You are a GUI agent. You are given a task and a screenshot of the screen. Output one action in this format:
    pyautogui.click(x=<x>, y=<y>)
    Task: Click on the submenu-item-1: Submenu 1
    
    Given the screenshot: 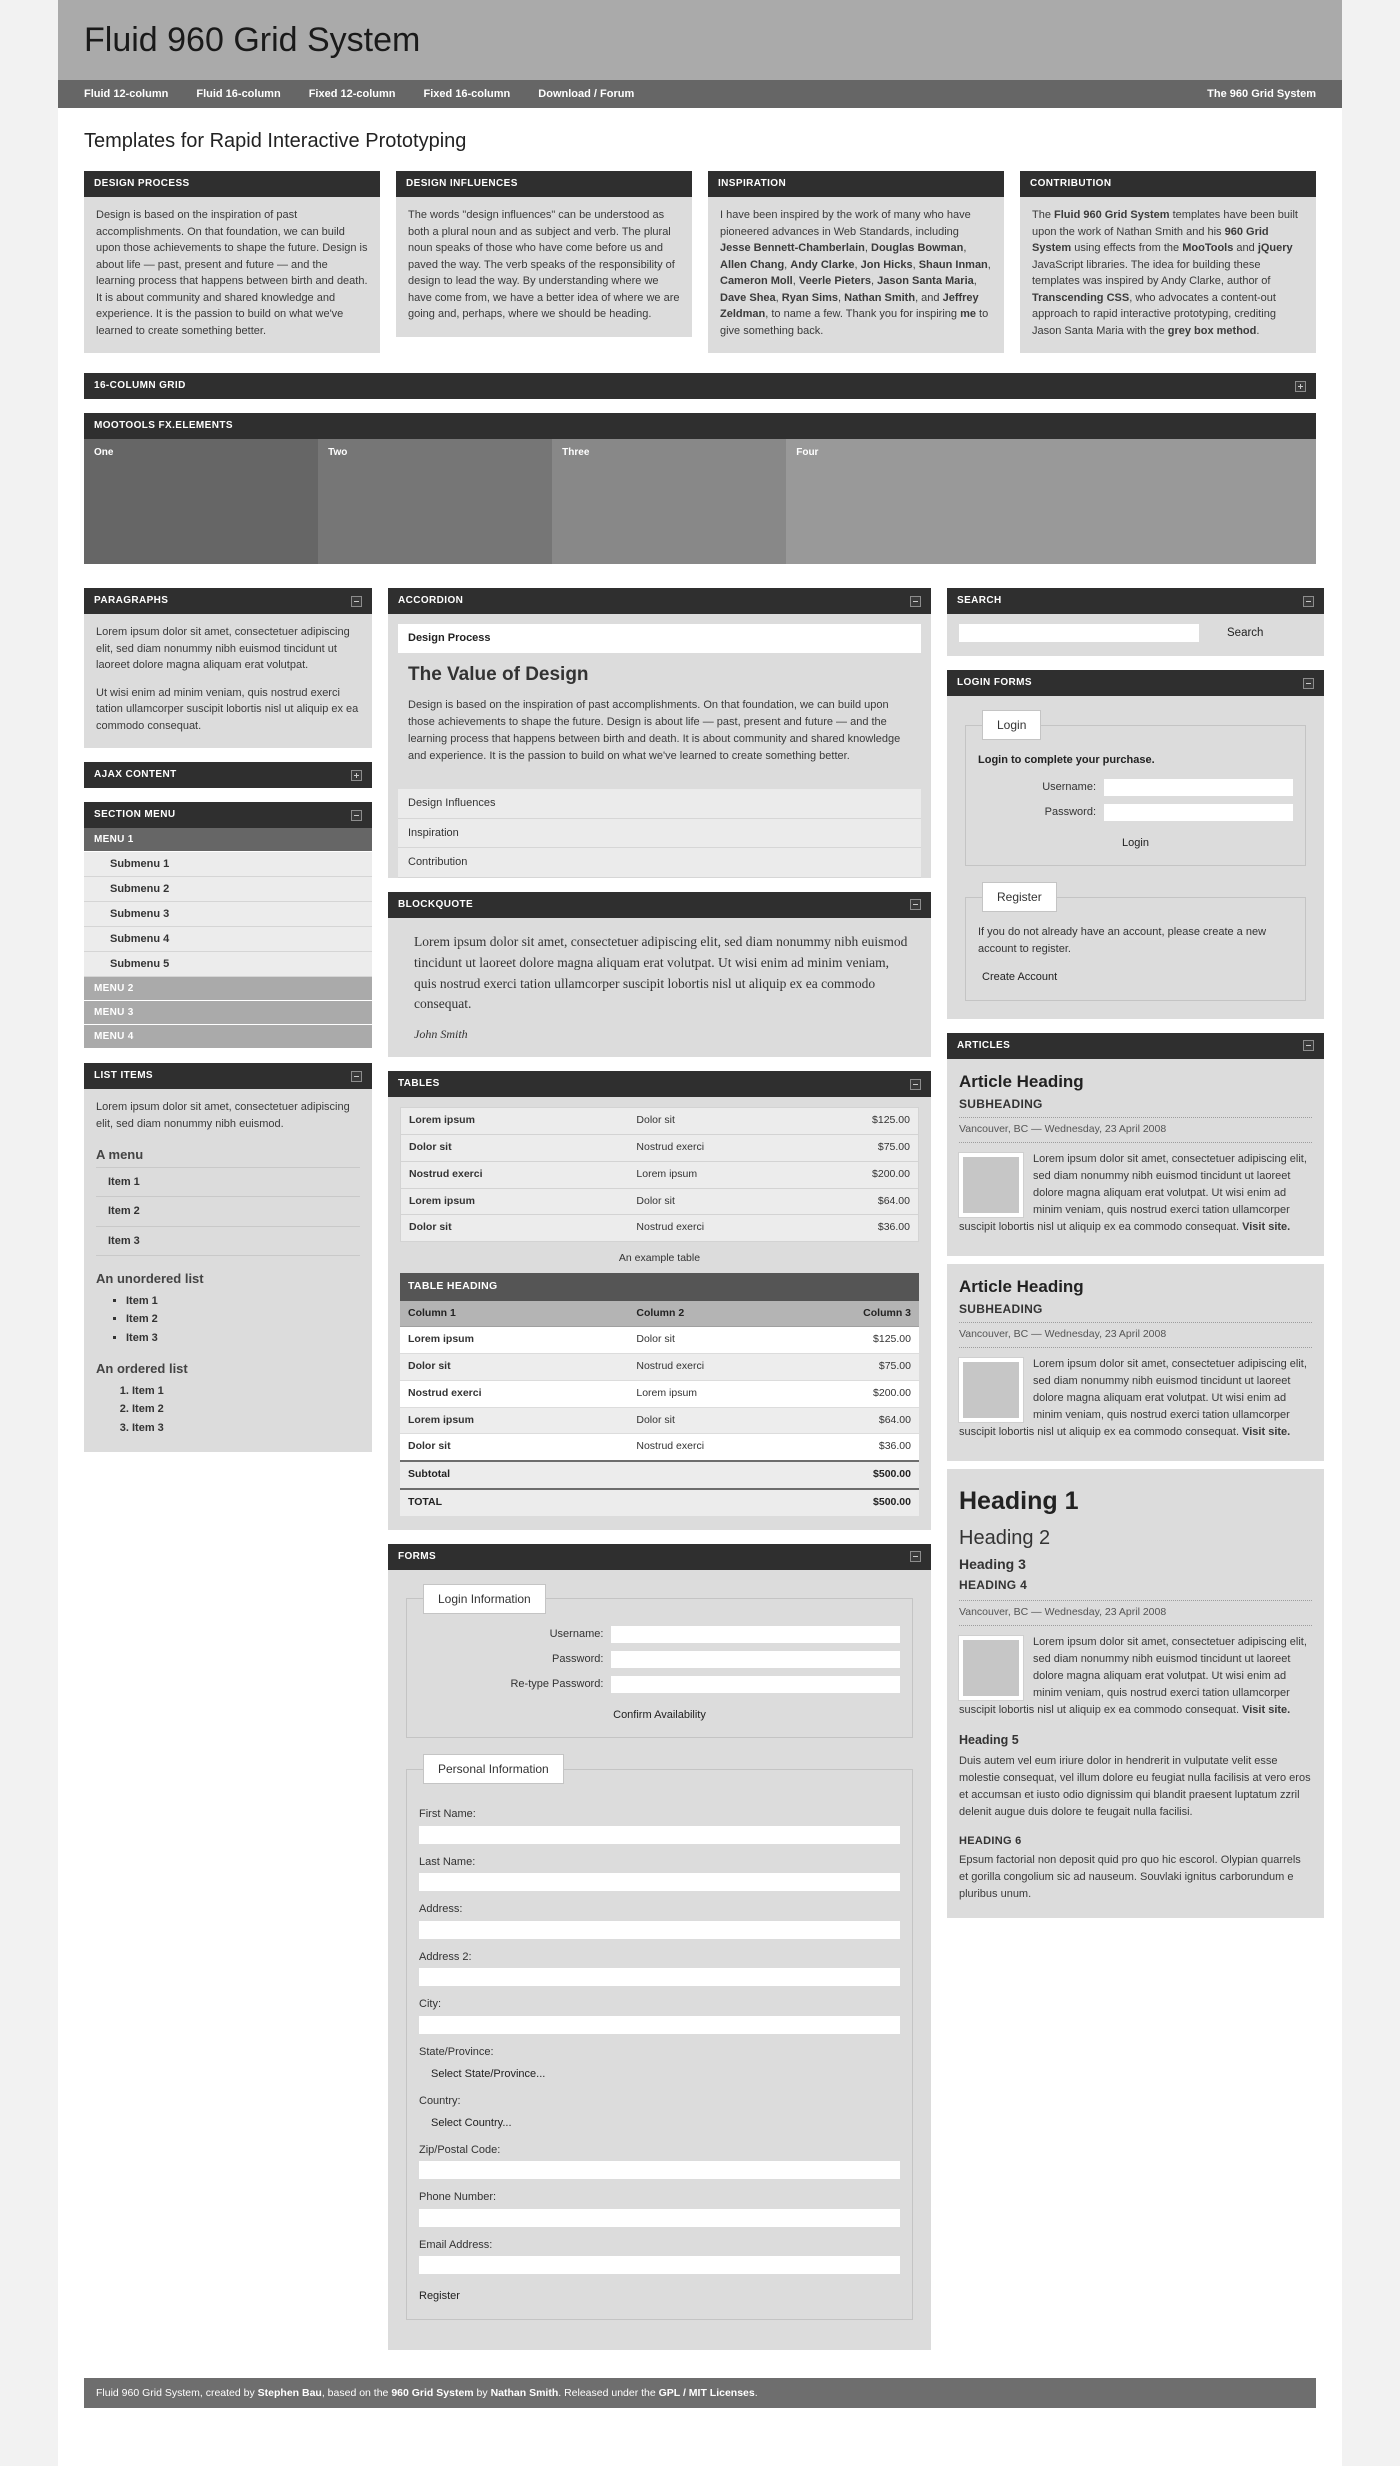 What is the action you would take?
    pyautogui.click(x=228, y=864)
    